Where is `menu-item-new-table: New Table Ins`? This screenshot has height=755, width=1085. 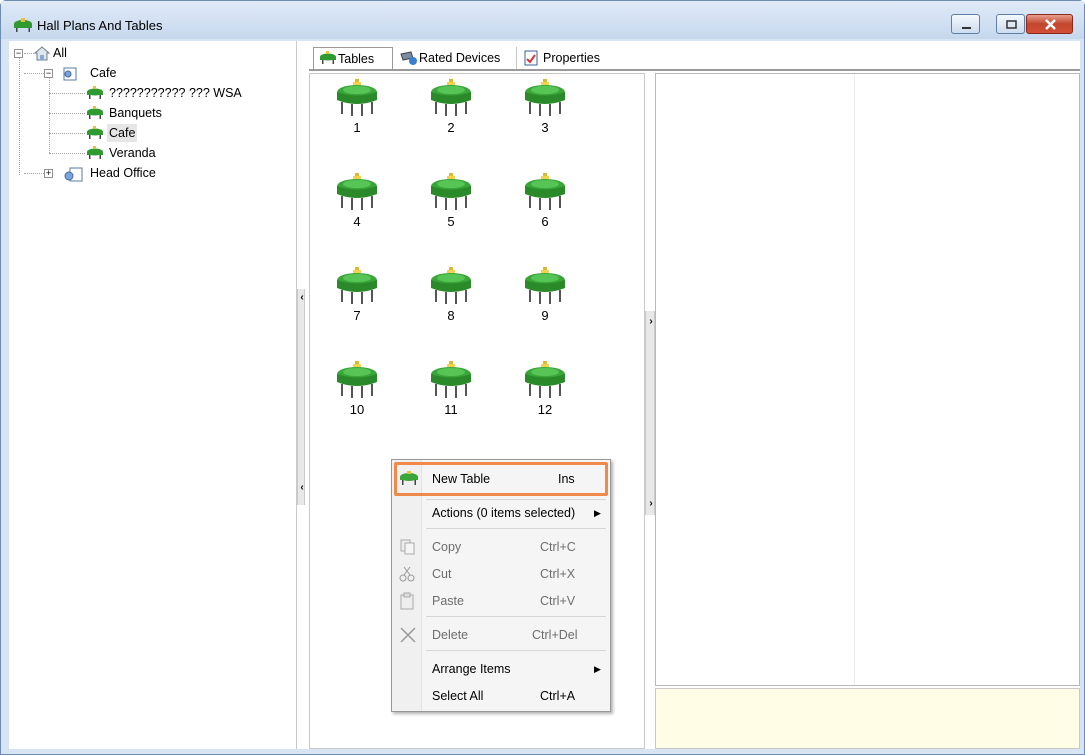
menu-item-new-table: New Table Ins is located at coordinates (501, 479).